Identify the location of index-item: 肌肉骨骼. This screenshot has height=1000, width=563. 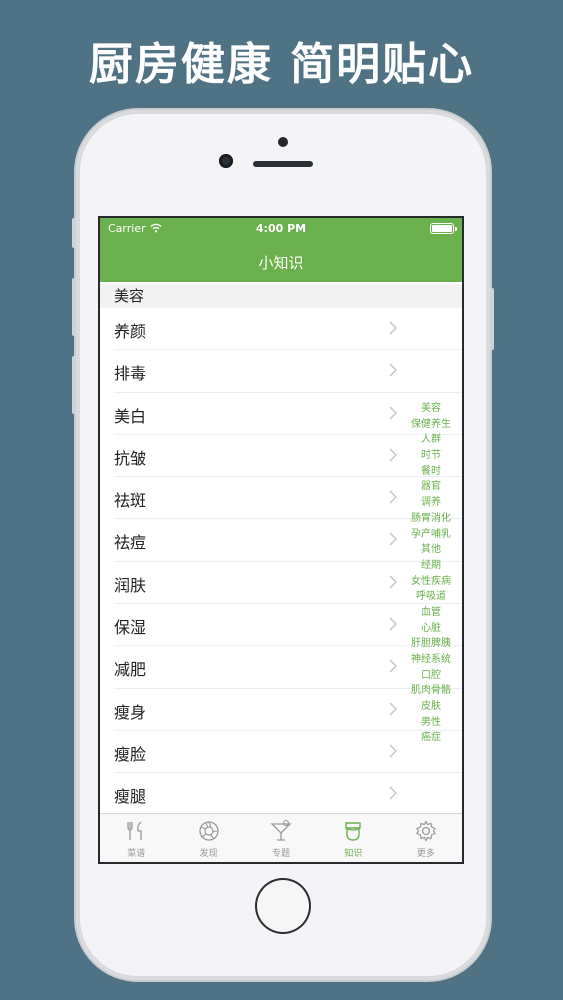
(431, 691).